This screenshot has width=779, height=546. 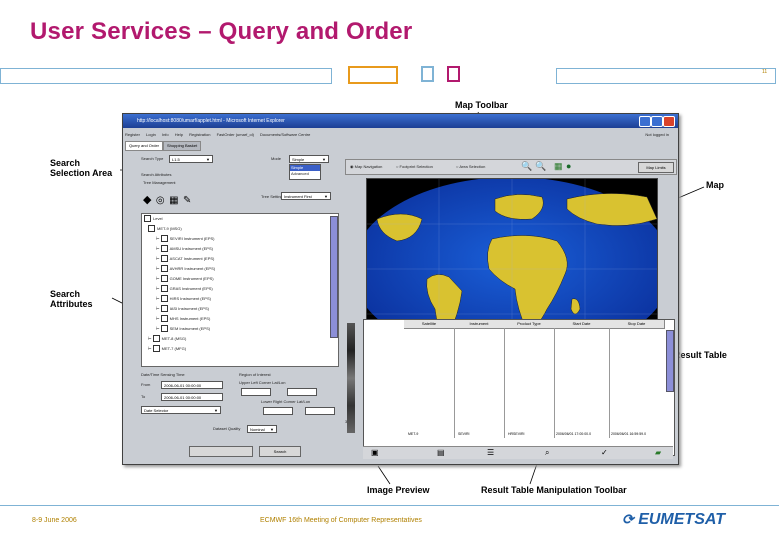 What do you see at coordinates (285, 134) in the screenshot?
I see `menu-item-documents: Documents/Software Centre` at bounding box center [285, 134].